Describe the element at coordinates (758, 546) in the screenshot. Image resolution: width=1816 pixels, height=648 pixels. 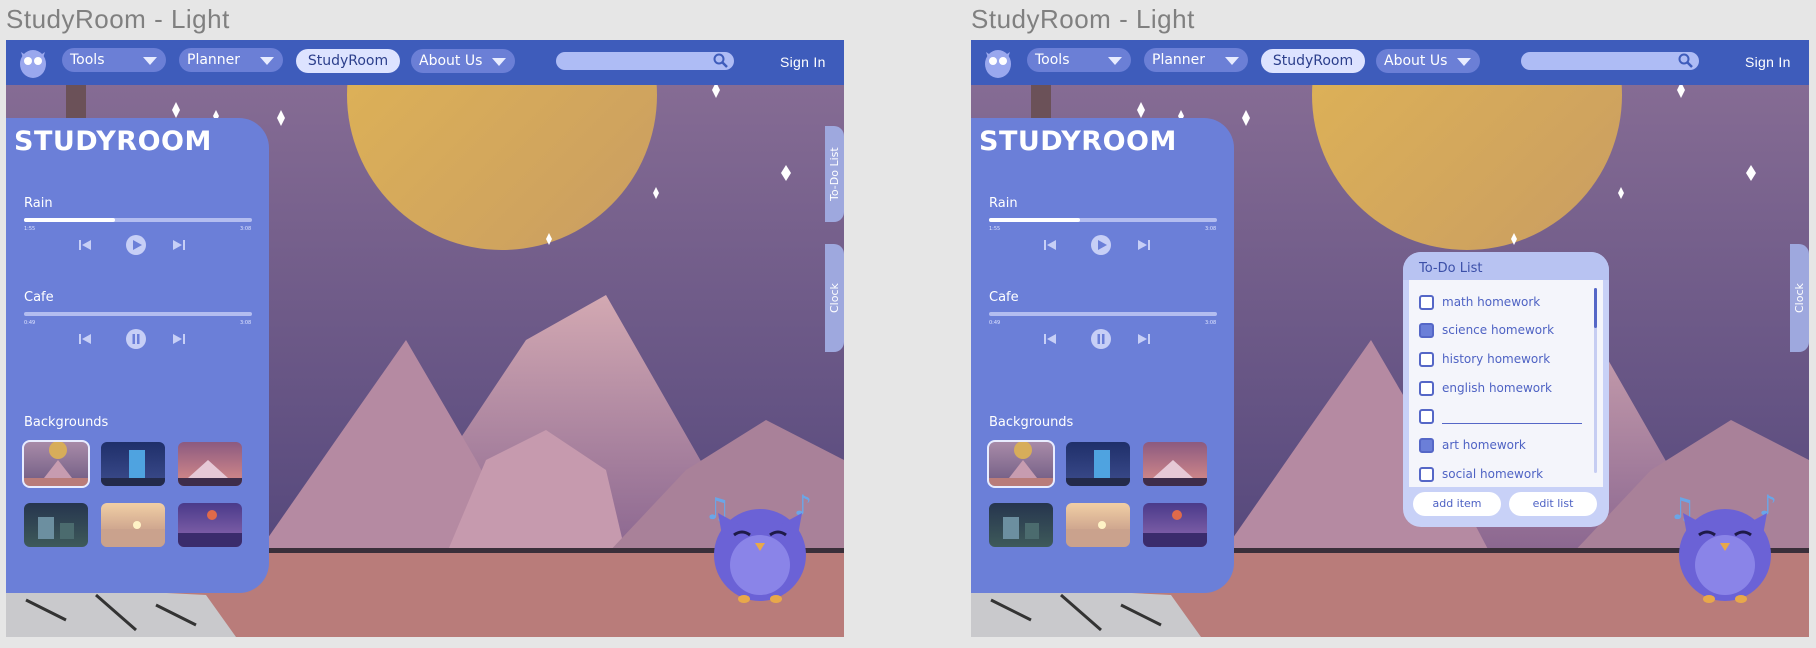
I see `owl-mascot-icon: ♫ ♪` at that location.